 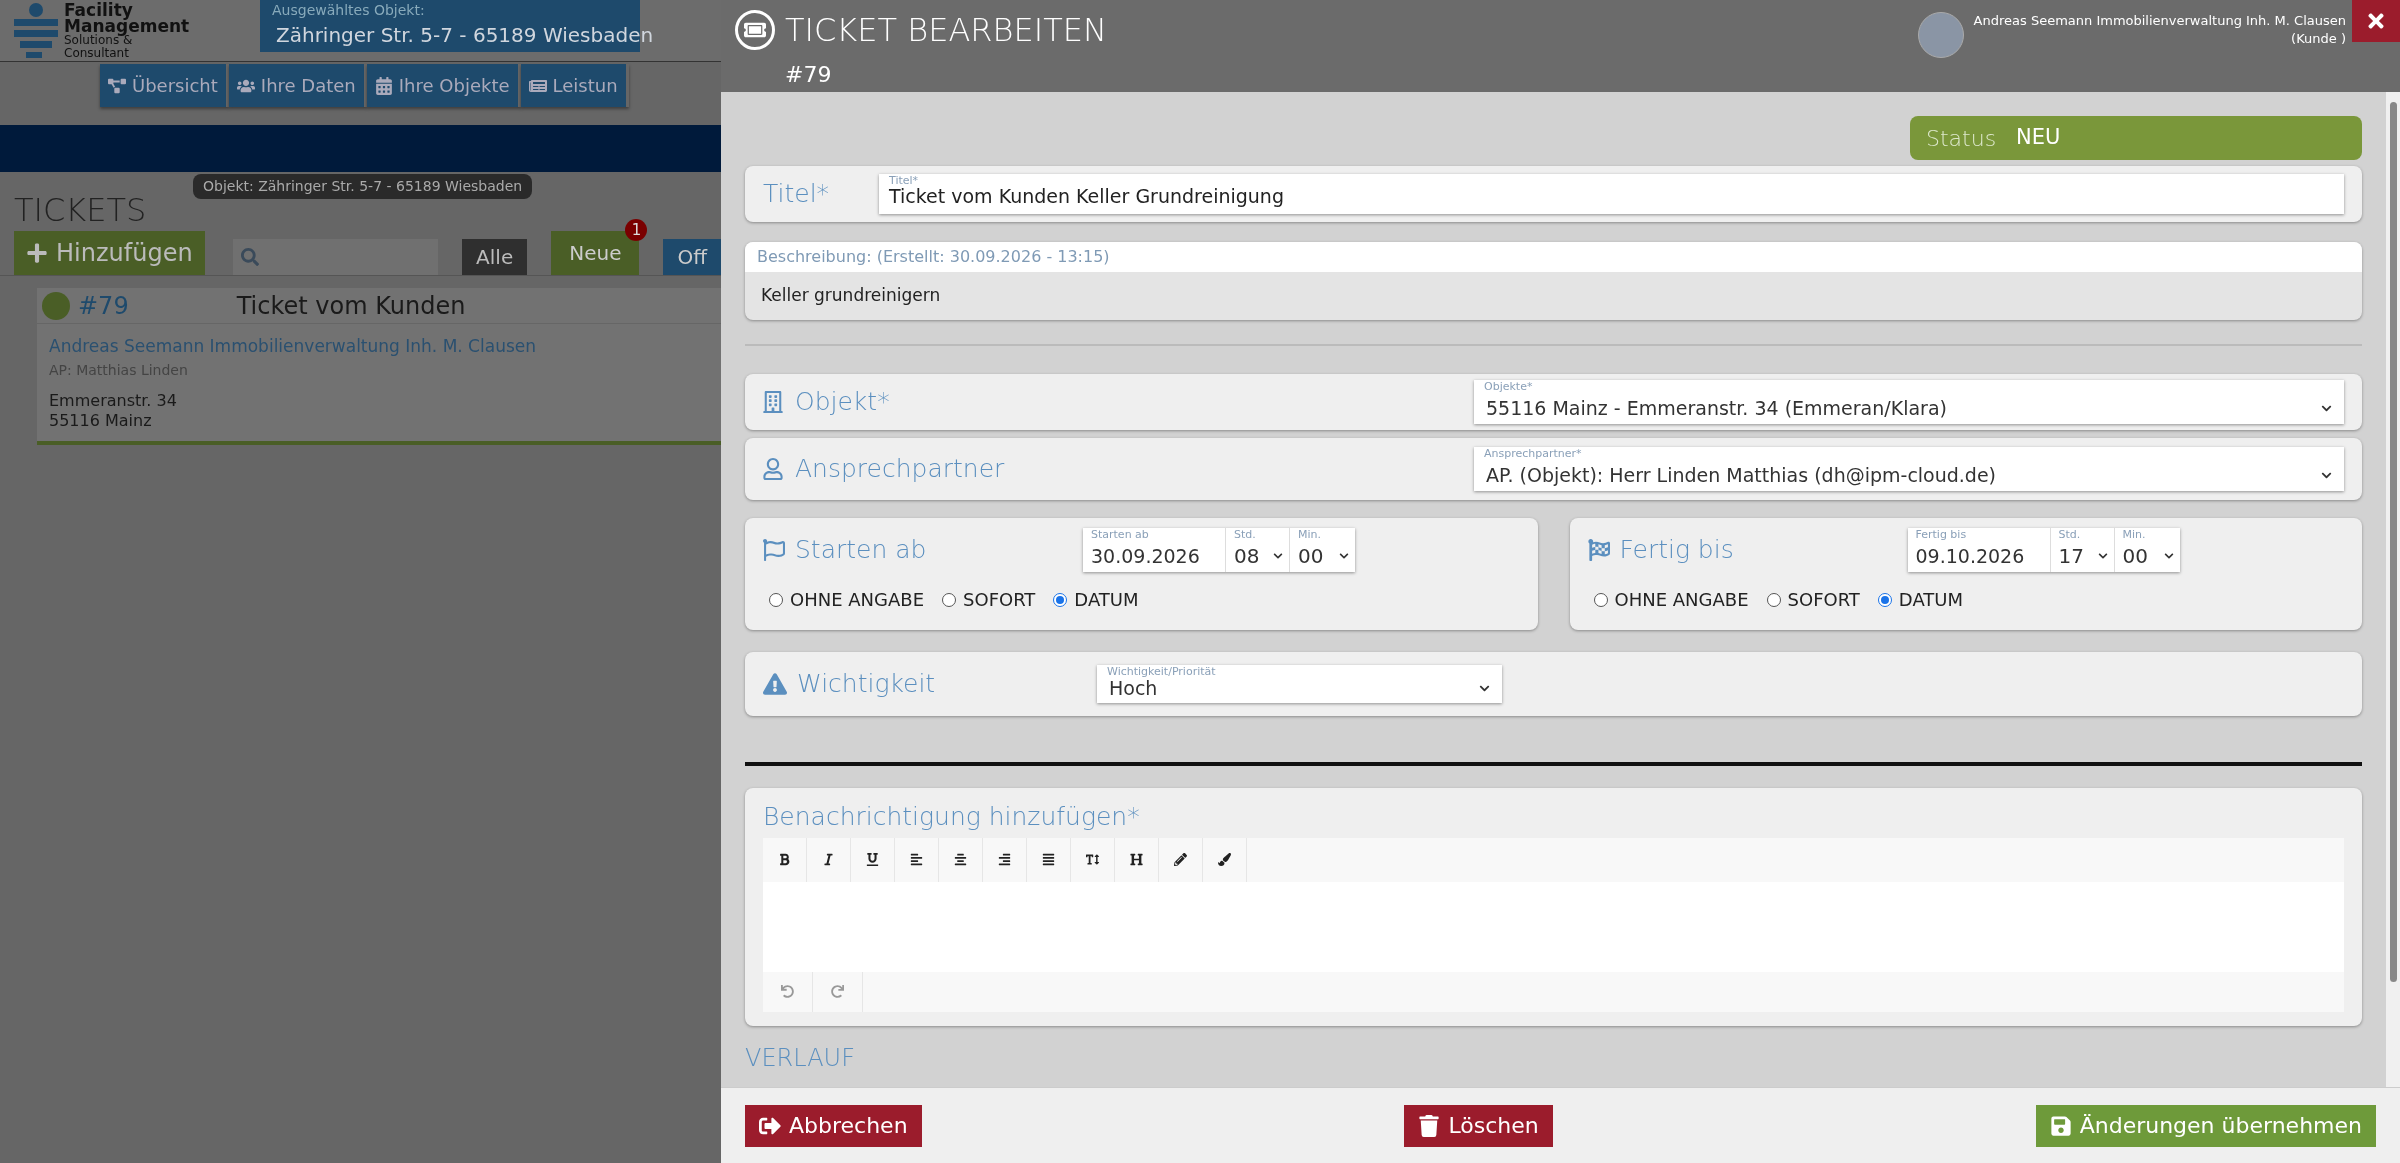 What do you see at coordinates (1611, 194) in the screenshot?
I see `title-field: Titel* Ticket vom Kunden Keller Grundreinigung` at bounding box center [1611, 194].